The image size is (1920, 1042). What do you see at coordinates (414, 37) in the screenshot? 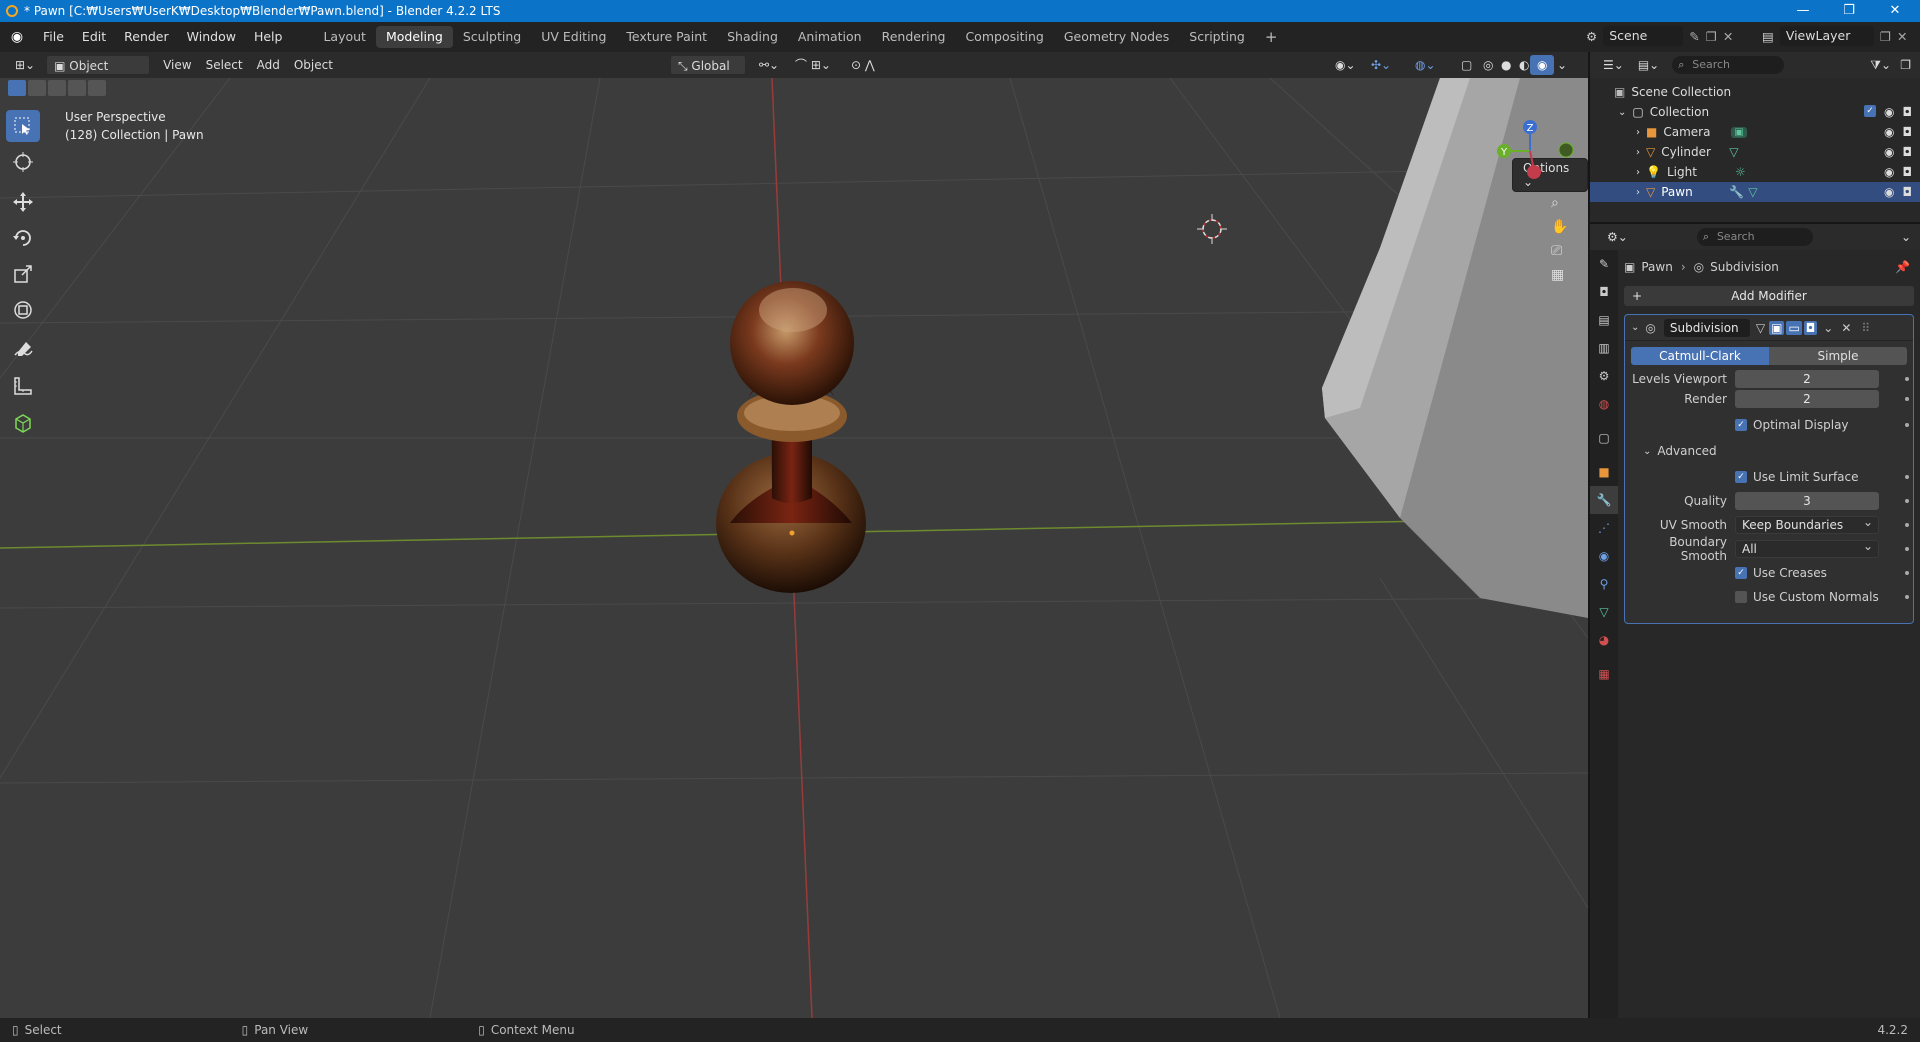
I see `tab-modeling: Modeling` at bounding box center [414, 37].